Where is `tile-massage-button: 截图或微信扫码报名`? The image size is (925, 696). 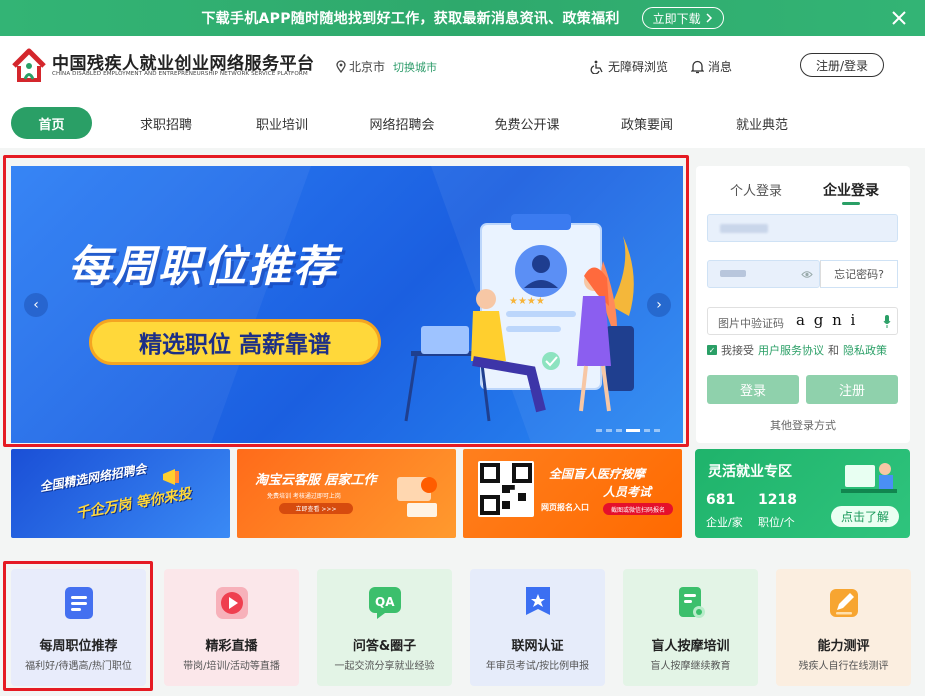 tile-massage-button: 截图或微信扫码报名 is located at coordinates (638, 509).